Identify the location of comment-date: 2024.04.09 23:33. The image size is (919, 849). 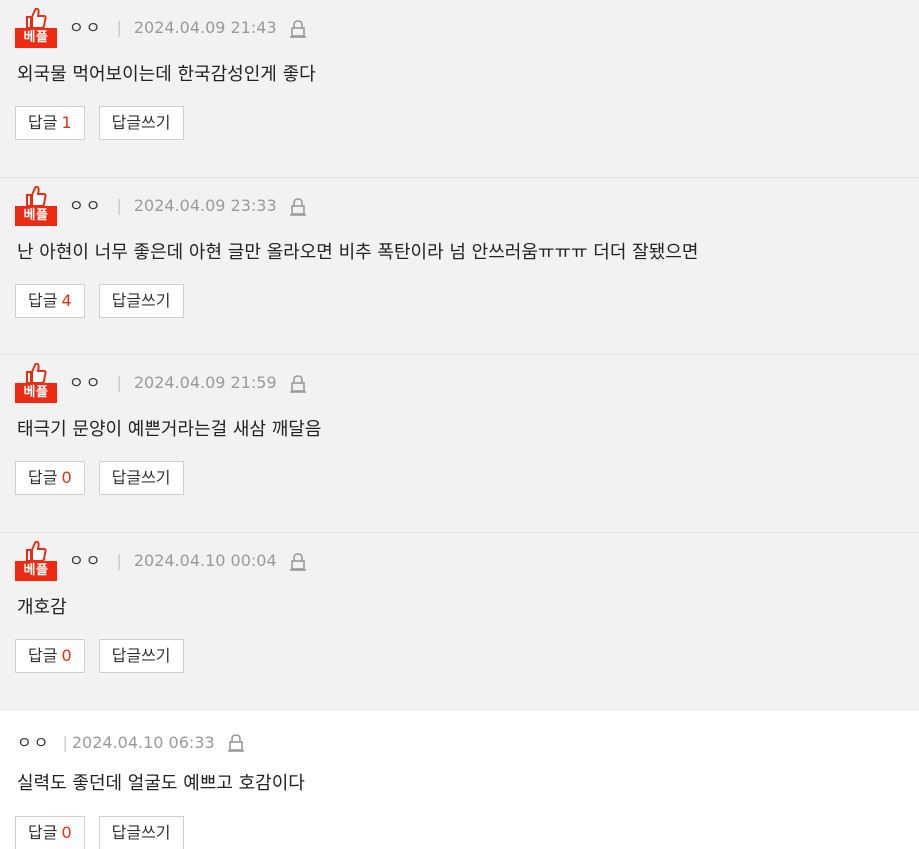
(205, 205).